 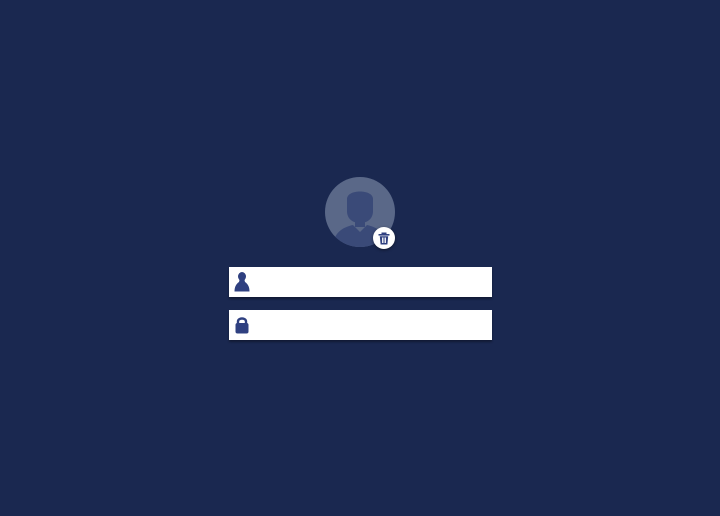 I want to click on password-input, so click(x=373, y=325).